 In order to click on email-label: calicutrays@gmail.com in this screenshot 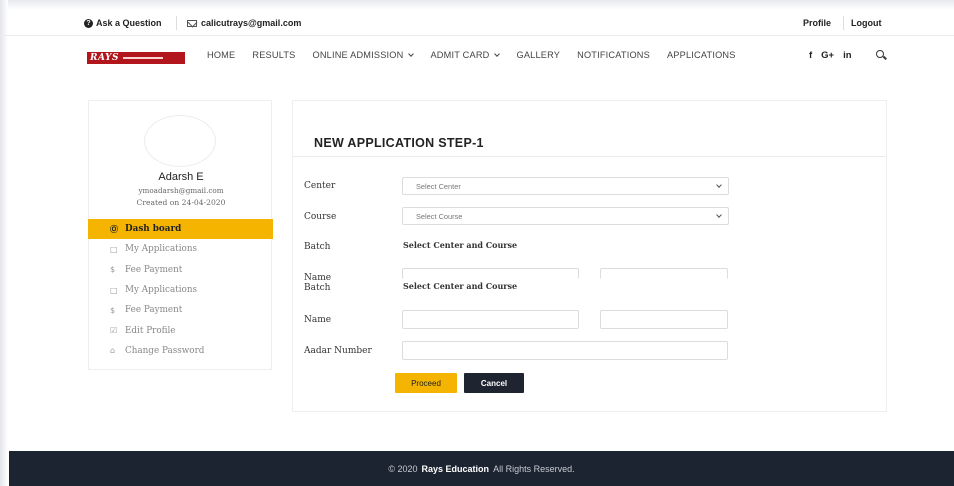, I will do `click(251, 23)`.